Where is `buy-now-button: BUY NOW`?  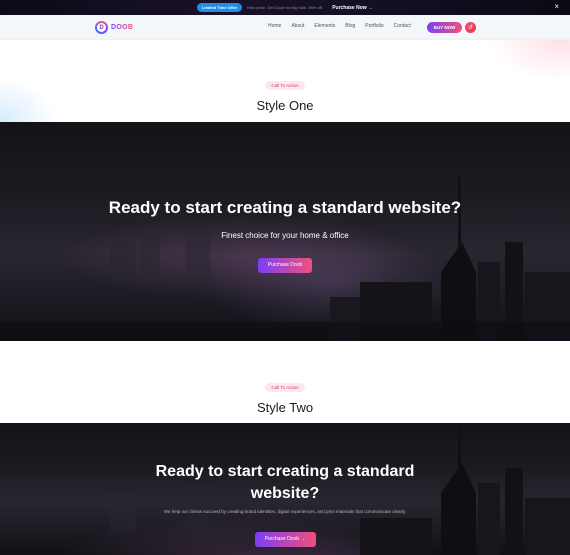
buy-now-button: BUY NOW is located at coordinates (444, 27).